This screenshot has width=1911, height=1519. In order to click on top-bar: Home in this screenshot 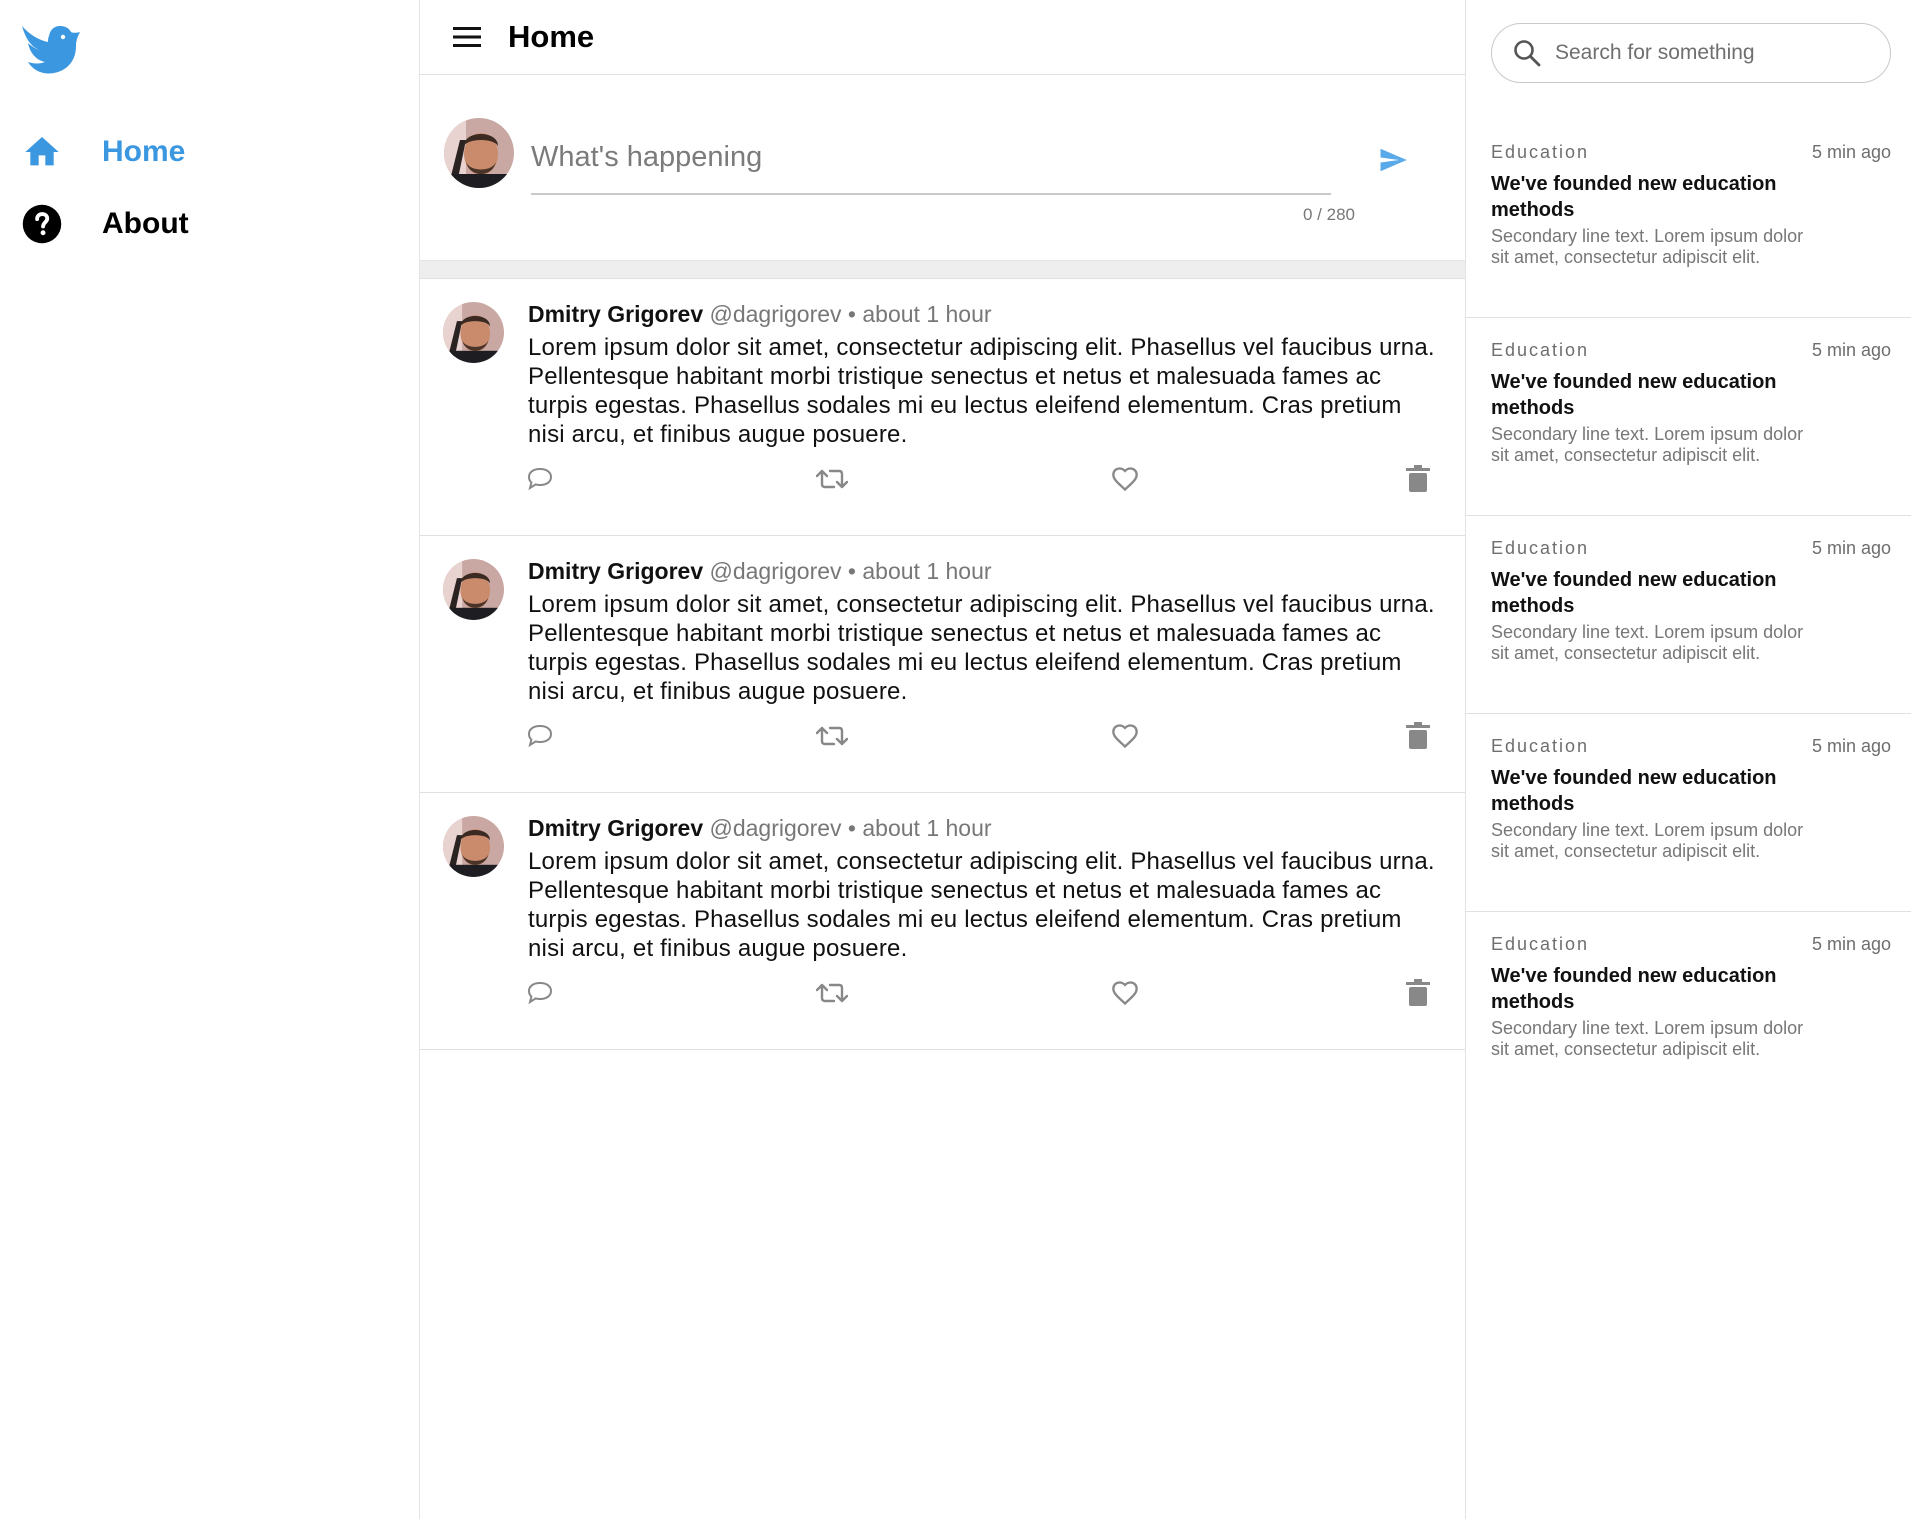, I will do `click(942, 37)`.